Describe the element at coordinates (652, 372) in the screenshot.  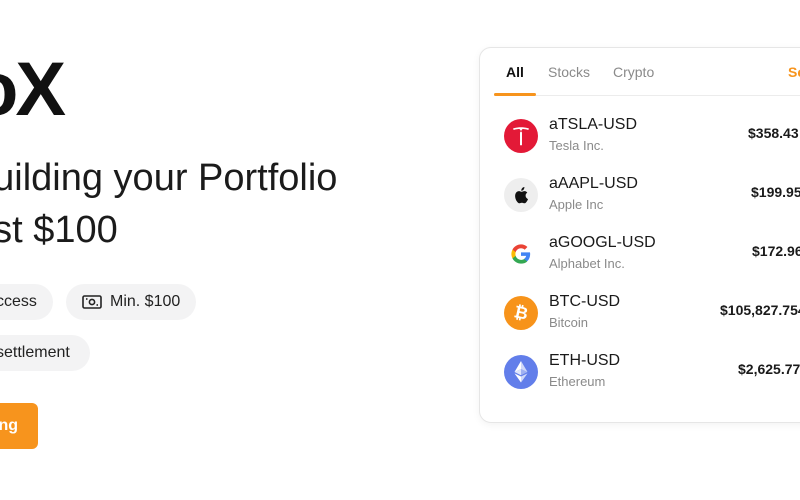
I see `asset-row-eth: ETH-USD Ethereum $2,625.77` at that location.